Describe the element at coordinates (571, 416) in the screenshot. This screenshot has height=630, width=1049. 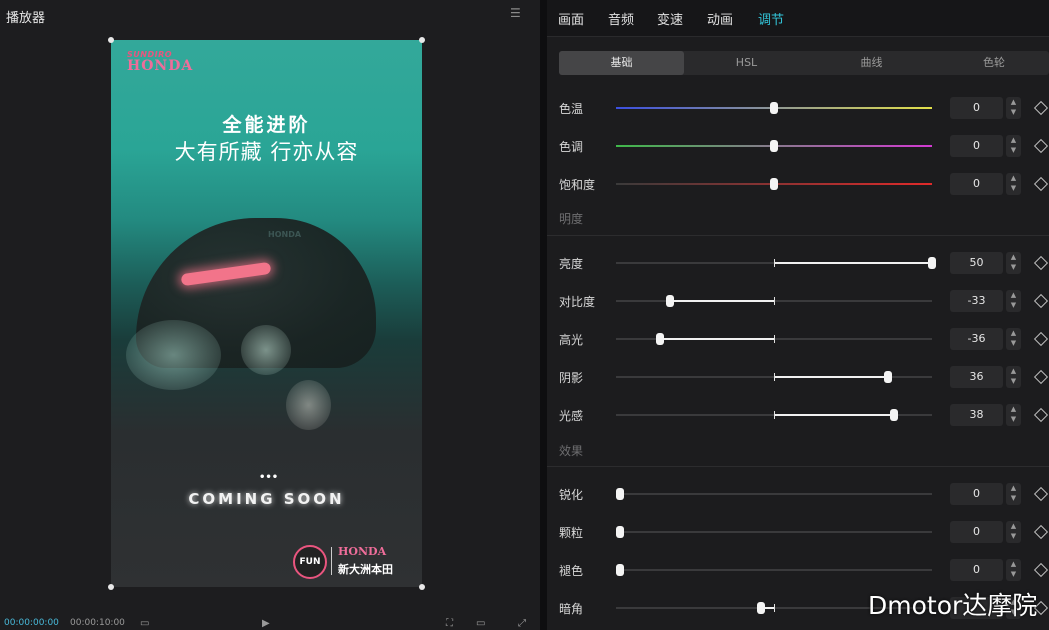
I see `adjust-label: 光感` at that location.